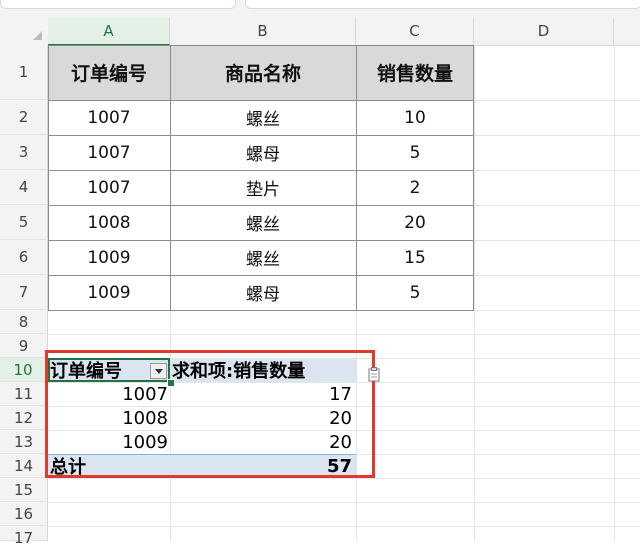 This screenshot has width=640, height=550. Describe the element at coordinates (24, 292) in the screenshot. I see `row-header-7: 7` at that location.